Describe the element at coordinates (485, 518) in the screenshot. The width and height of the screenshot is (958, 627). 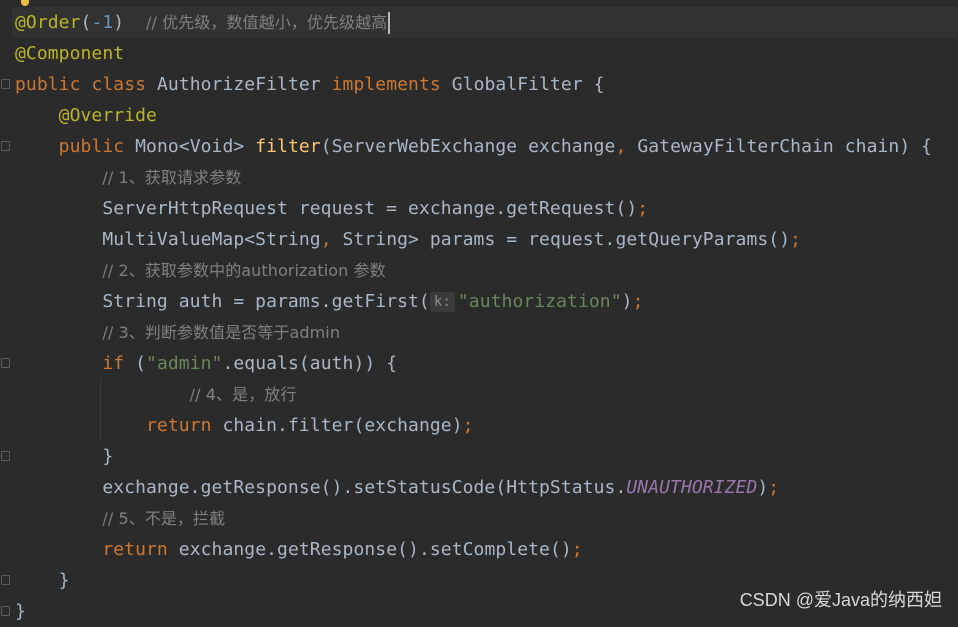
I see `code-line-17: // 5、不是，拦截` at that location.